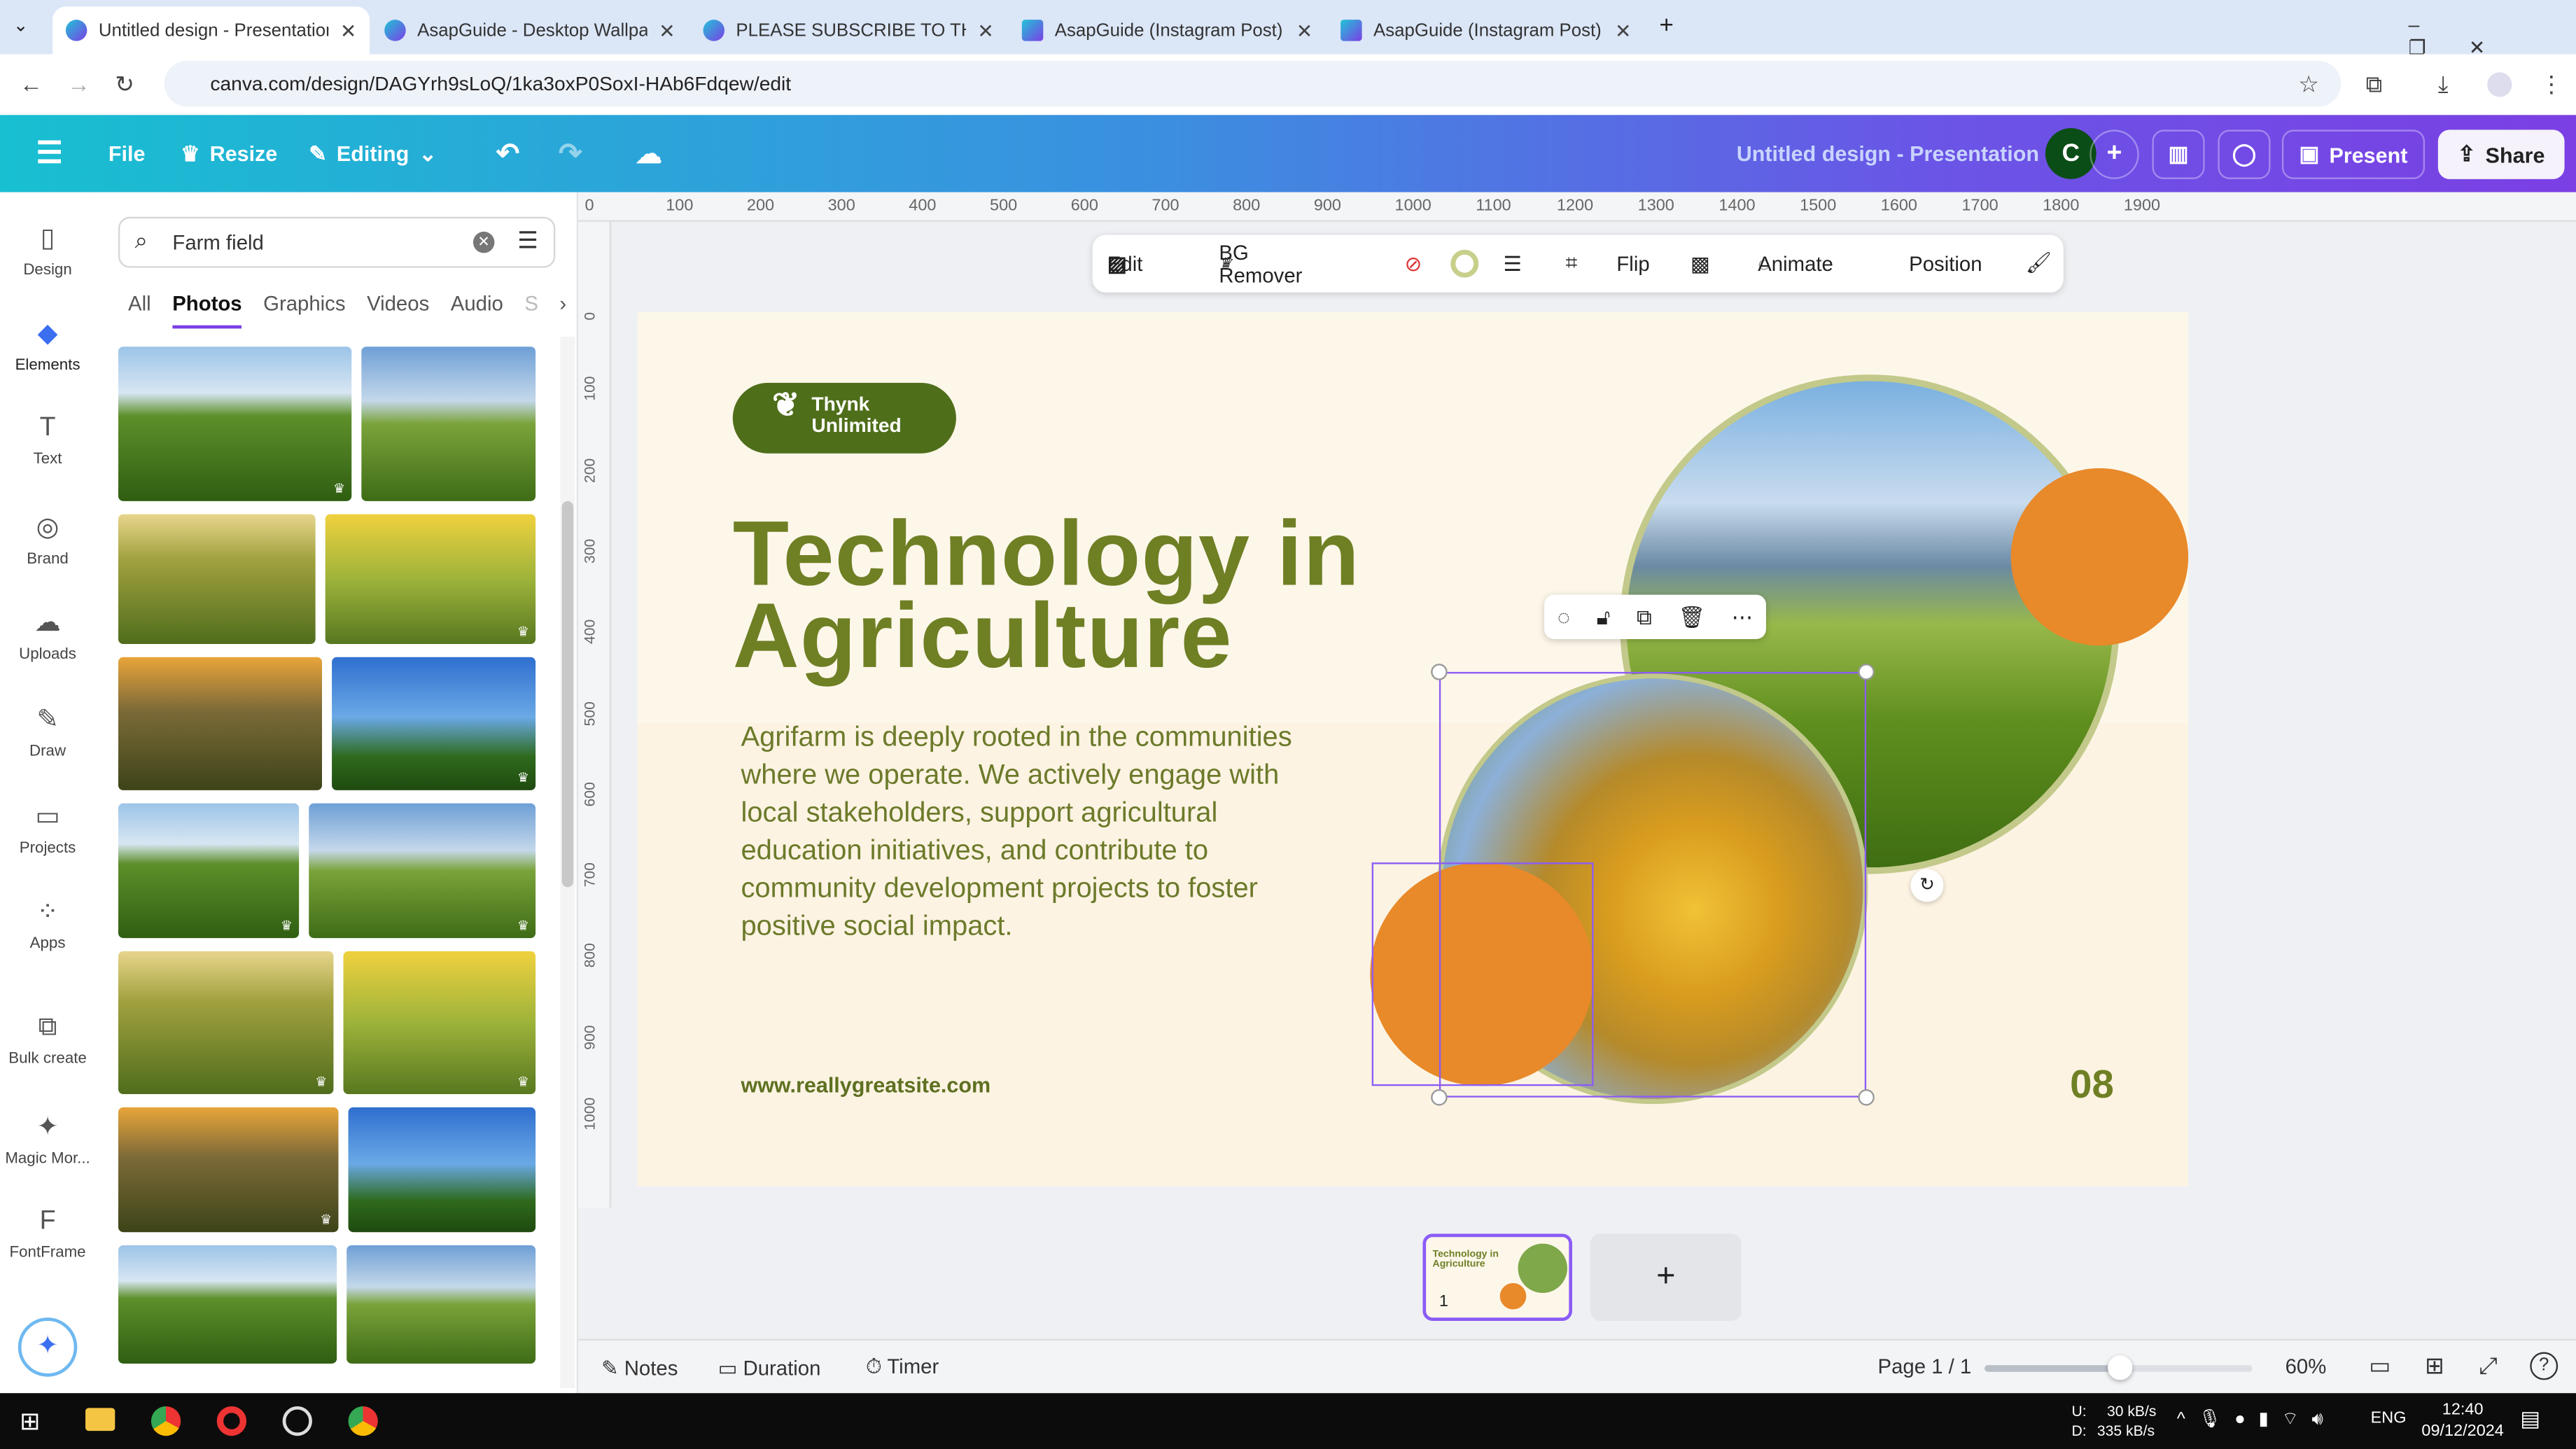 Image resolution: width=2576 pixels, height=1449 pixels. Describe the element at coordinates (2039, 263) in the screenshot. I see `copy-style-icon: 🖌` at that location.